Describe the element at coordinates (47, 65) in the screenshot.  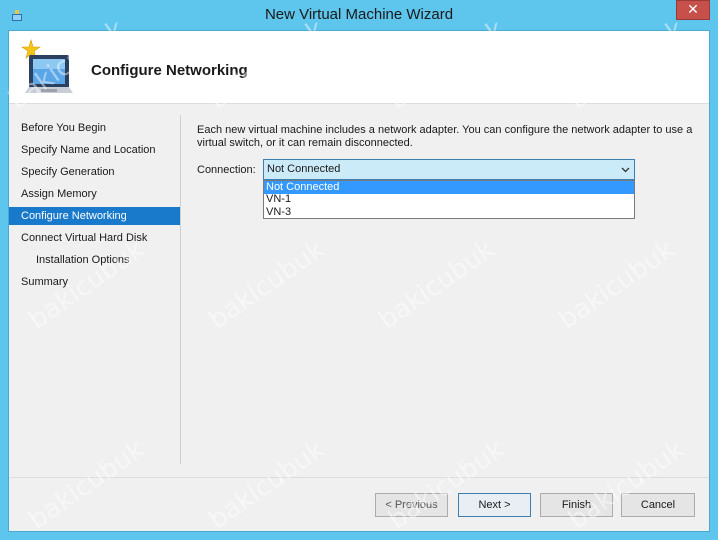
I see `new-vm-monitor-icon` at that location.